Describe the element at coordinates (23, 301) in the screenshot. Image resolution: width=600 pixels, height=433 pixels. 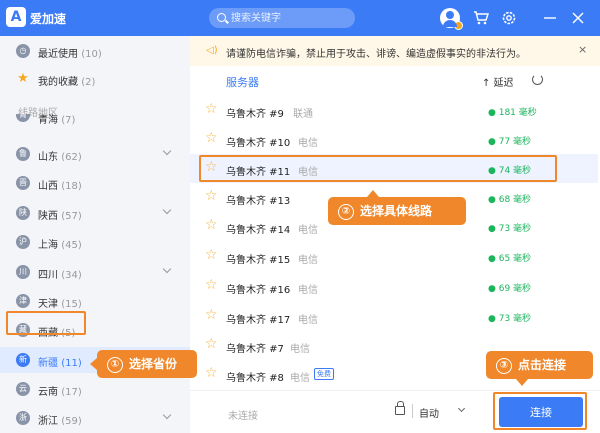
I see `region-badge: 津` at that location.